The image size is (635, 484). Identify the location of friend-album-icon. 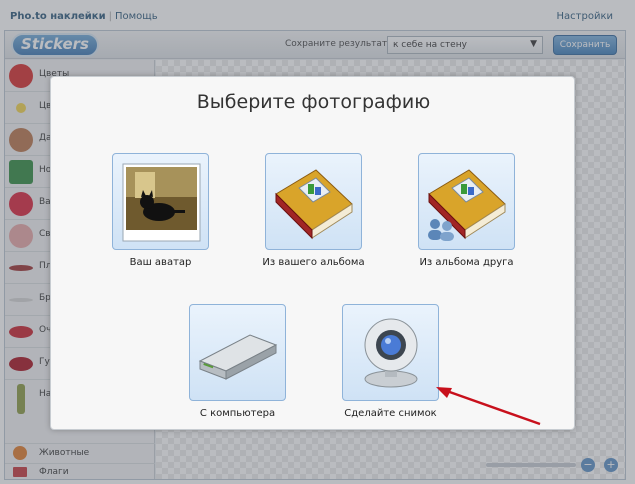
(467, 205).